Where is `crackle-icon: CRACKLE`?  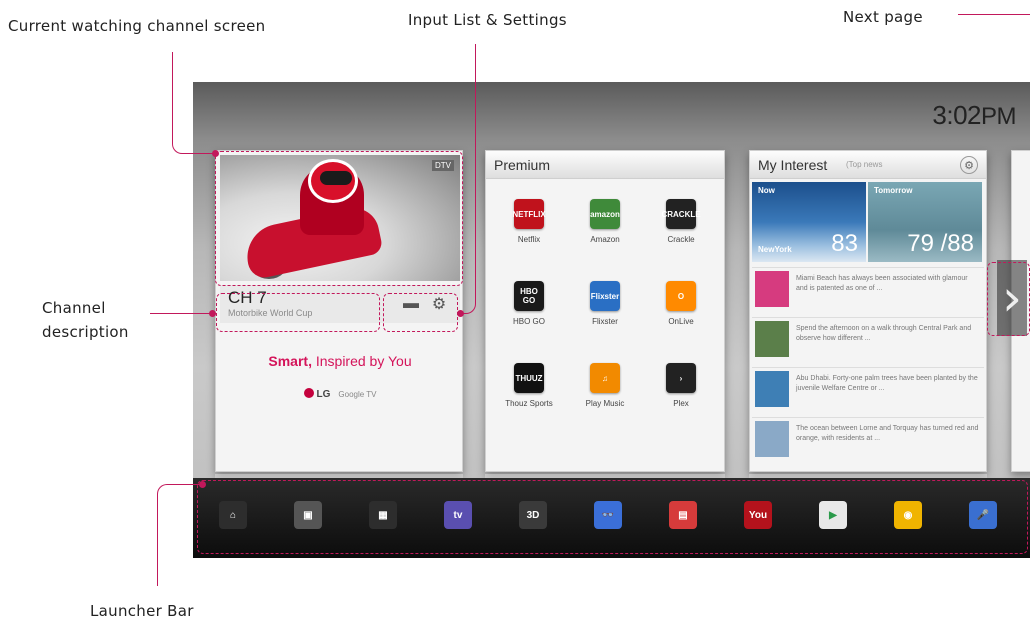
crackle-icon: CRACKLE is located at coordinates (681, 214).